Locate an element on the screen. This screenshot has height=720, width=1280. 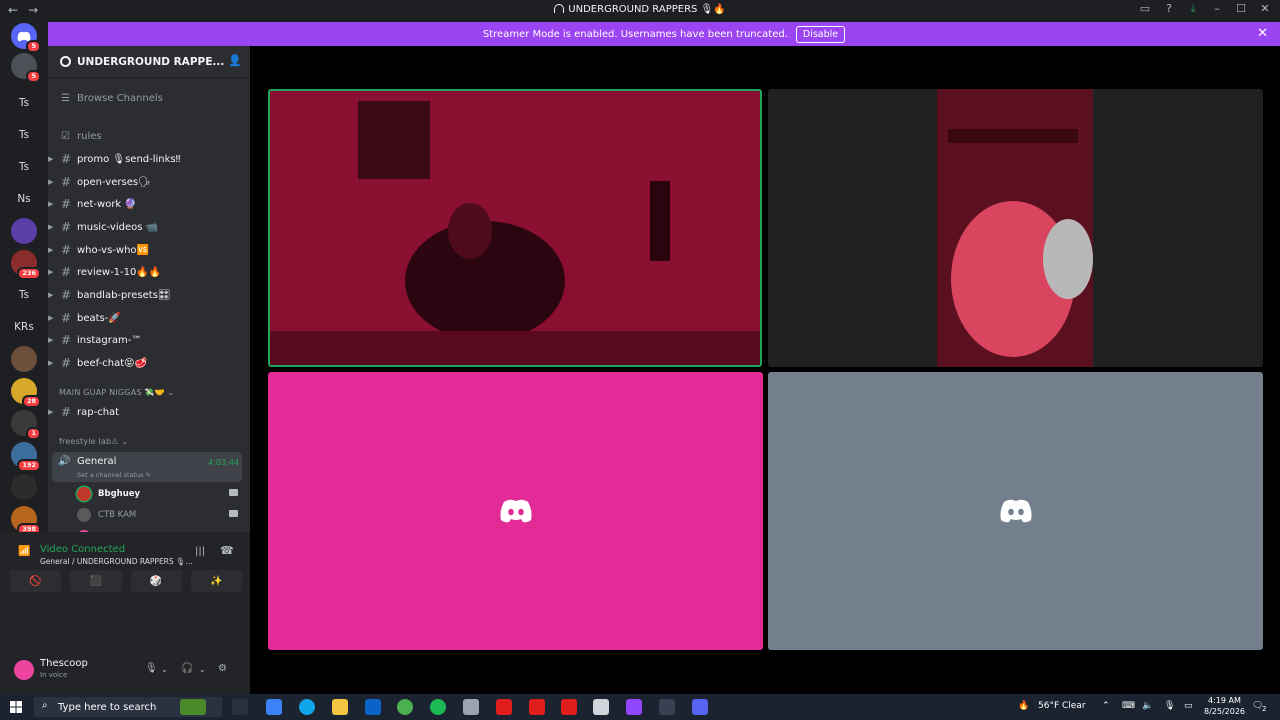
microphone-icon: 🎙 is located at coordinates (151, 668).